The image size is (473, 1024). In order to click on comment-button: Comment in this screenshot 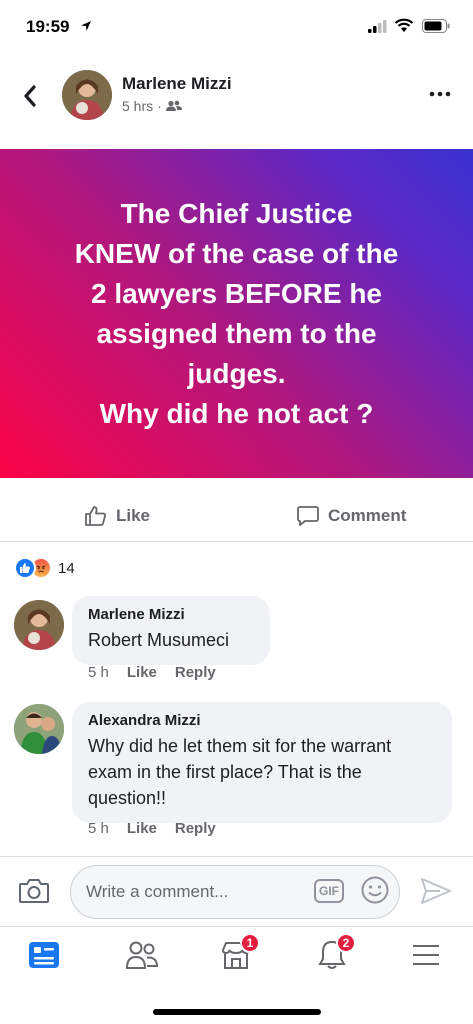, I will do `click(351, 516)`.